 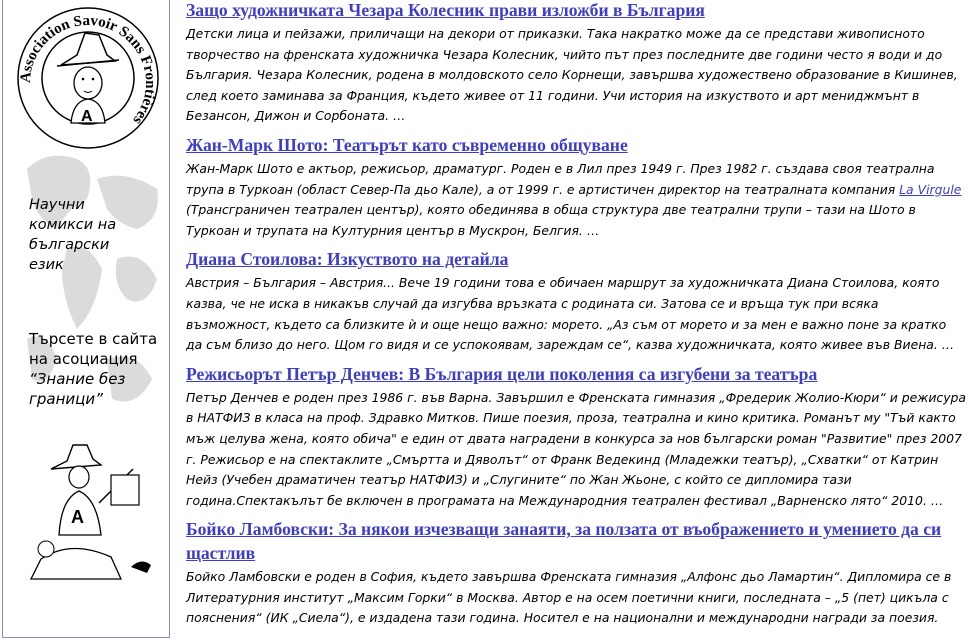 What do you see at coordinates (77, 389) in the screenshot?
I see `search-association-name: “Знание без граници”` at bounding box center [77, 389].